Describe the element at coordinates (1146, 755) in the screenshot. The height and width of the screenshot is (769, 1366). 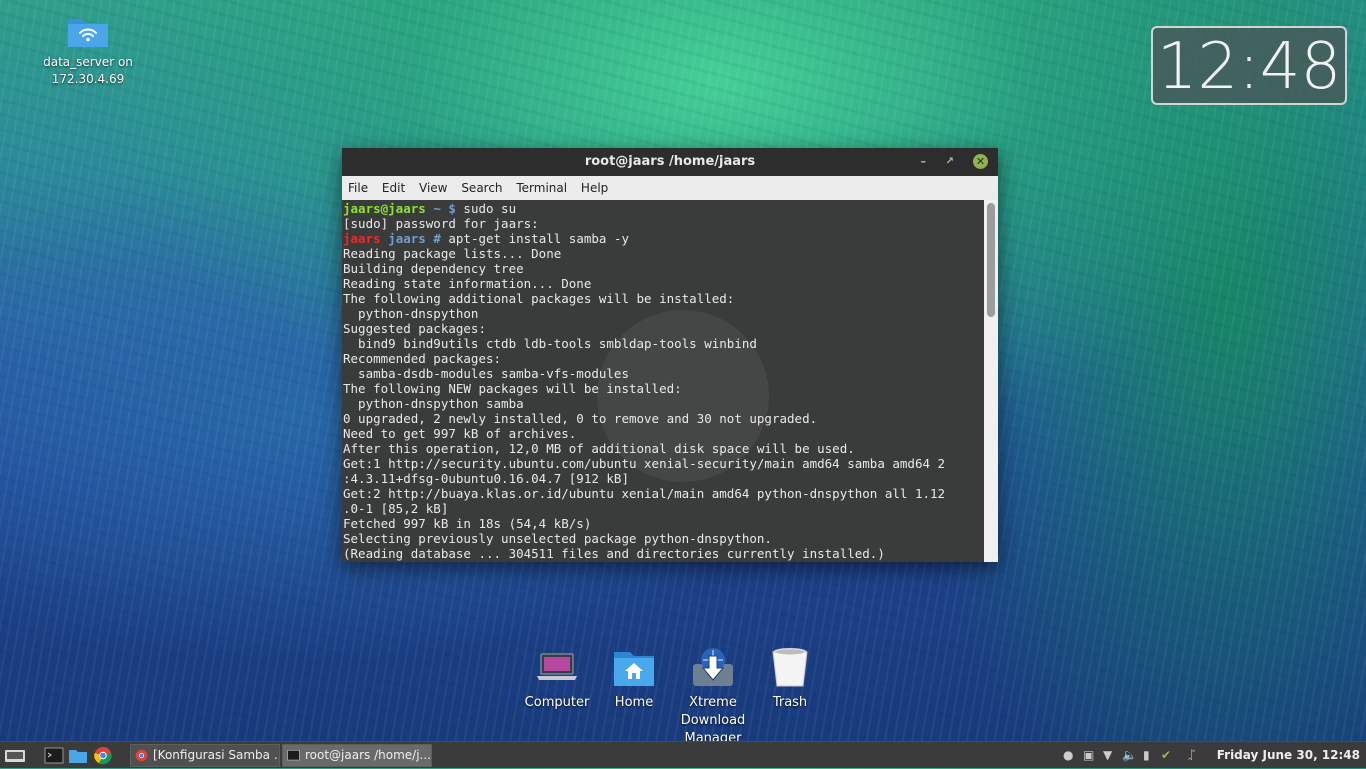
I see `battery-icon: ▮` at that location.